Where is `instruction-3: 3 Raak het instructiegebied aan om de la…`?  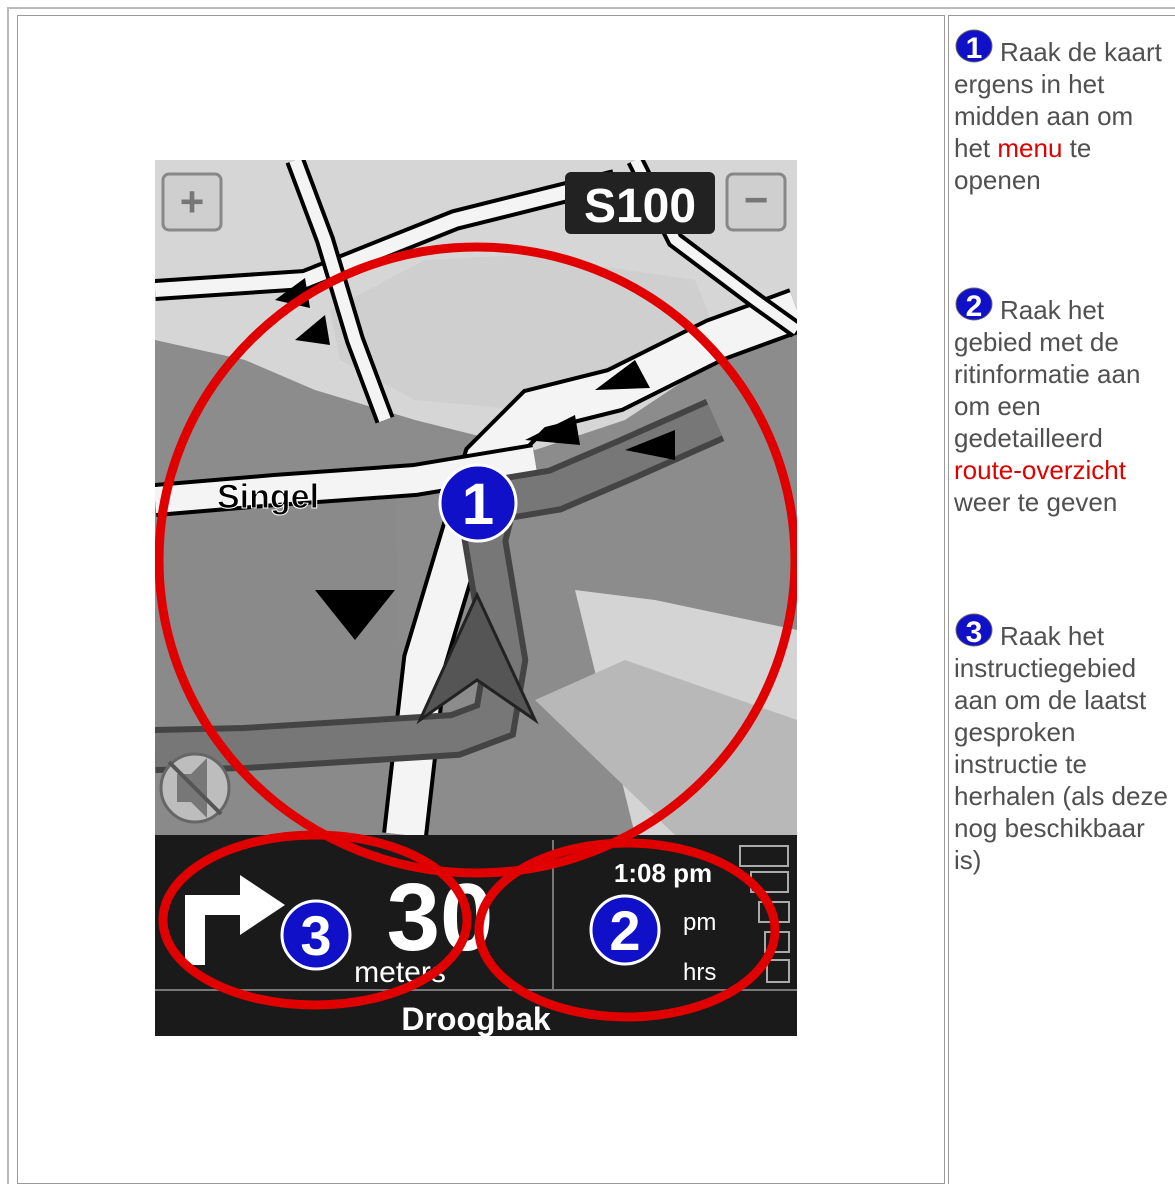
instruction-3: 3 Raak het instructiegebied aan om de la… is located at coordinates (1061, 744).